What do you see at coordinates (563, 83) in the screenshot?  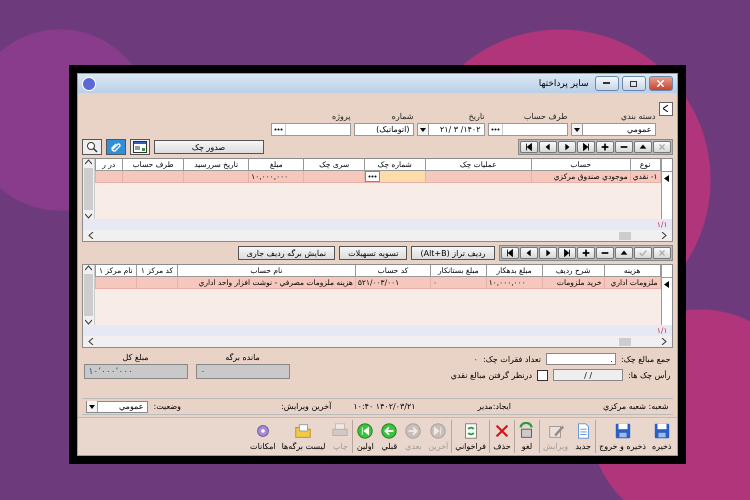 I see `window-title: سایر پرداختها` at bounding box center [563, 83].